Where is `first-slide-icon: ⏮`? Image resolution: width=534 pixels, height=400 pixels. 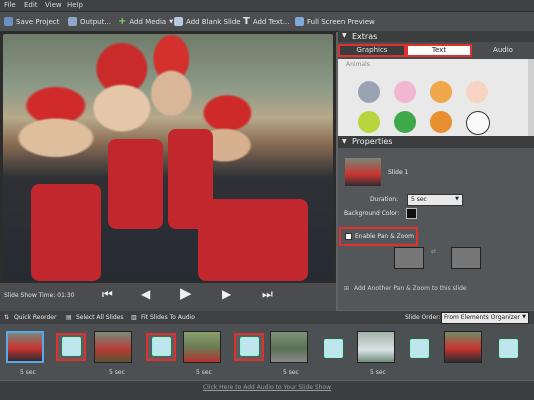
first-slide-icon: ⏮ is located at coordinates (107, 294).